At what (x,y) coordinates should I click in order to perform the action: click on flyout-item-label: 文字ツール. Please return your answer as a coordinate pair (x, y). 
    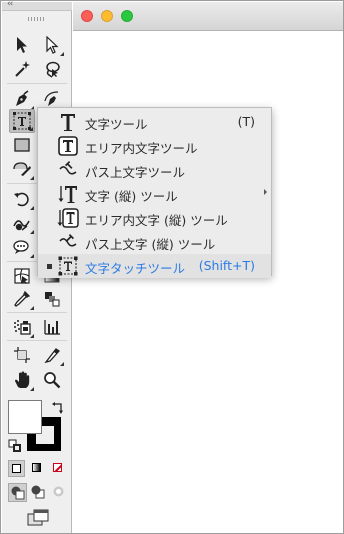
    Looking at the image, I should click on (116, 124).